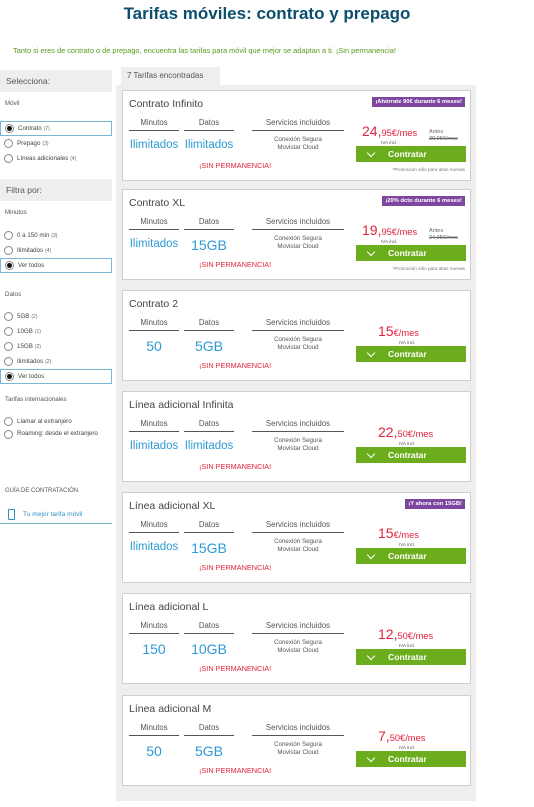 Image resolution: width=534 pixels, height=807 pixels. Describe the element at coordinates (12, 103) in the screenshot. I see `movil-label: Móvil` at that location.